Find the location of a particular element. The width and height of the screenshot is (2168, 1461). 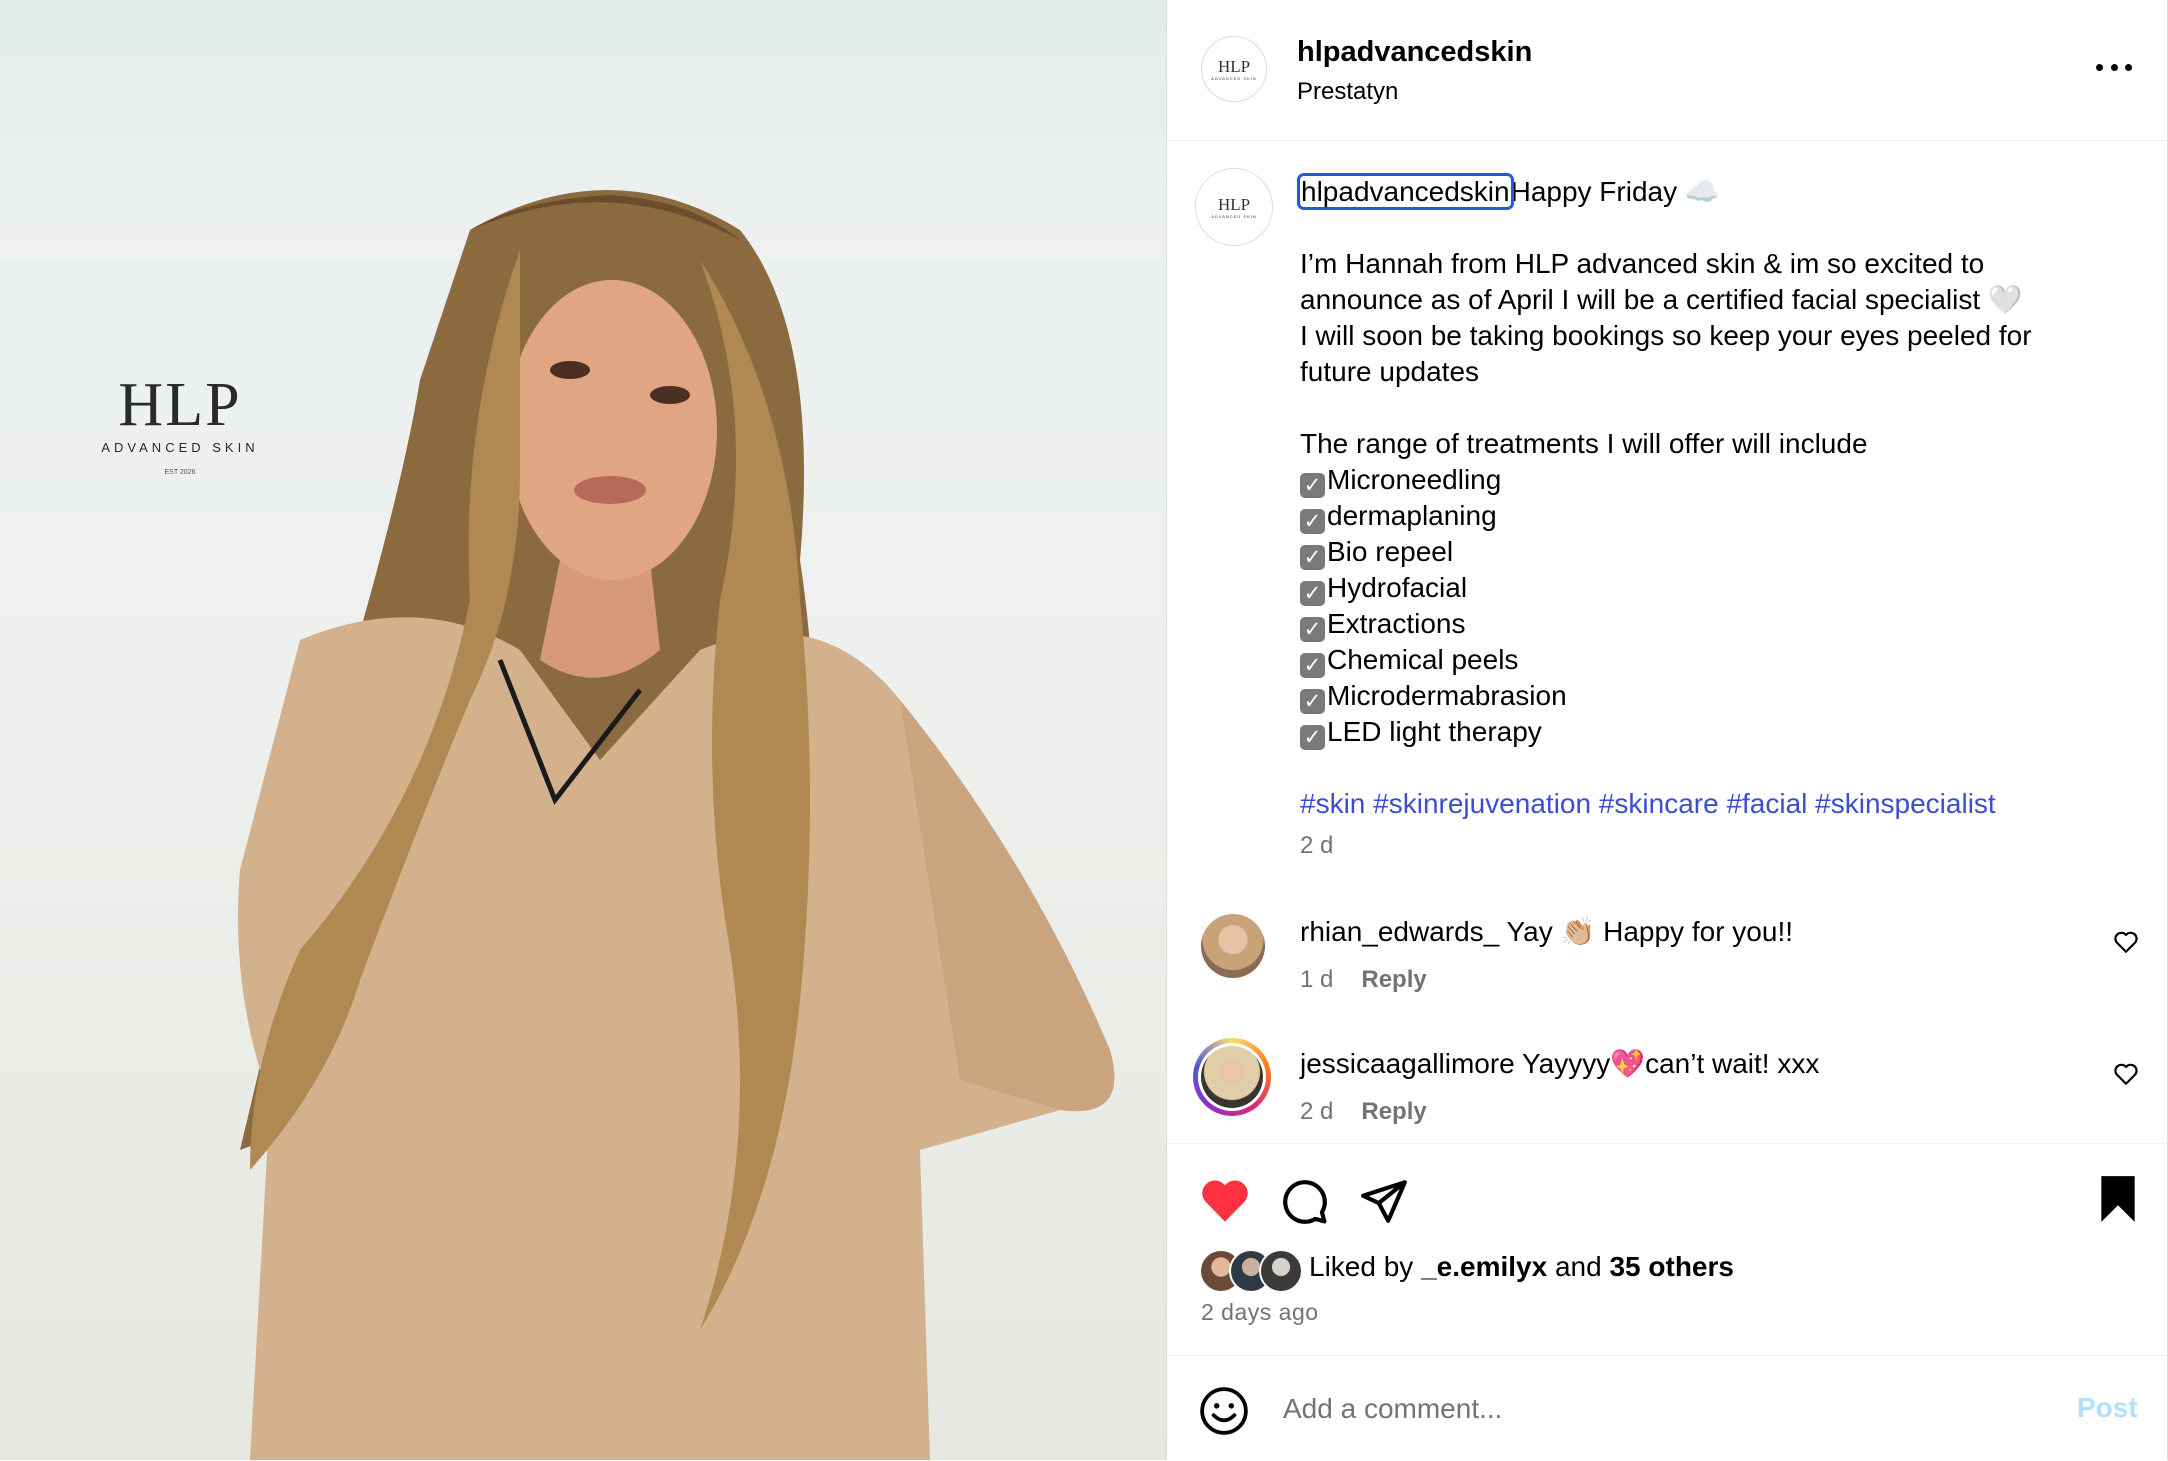

comment-age: 1 d is located at coordinates (1316, 979).